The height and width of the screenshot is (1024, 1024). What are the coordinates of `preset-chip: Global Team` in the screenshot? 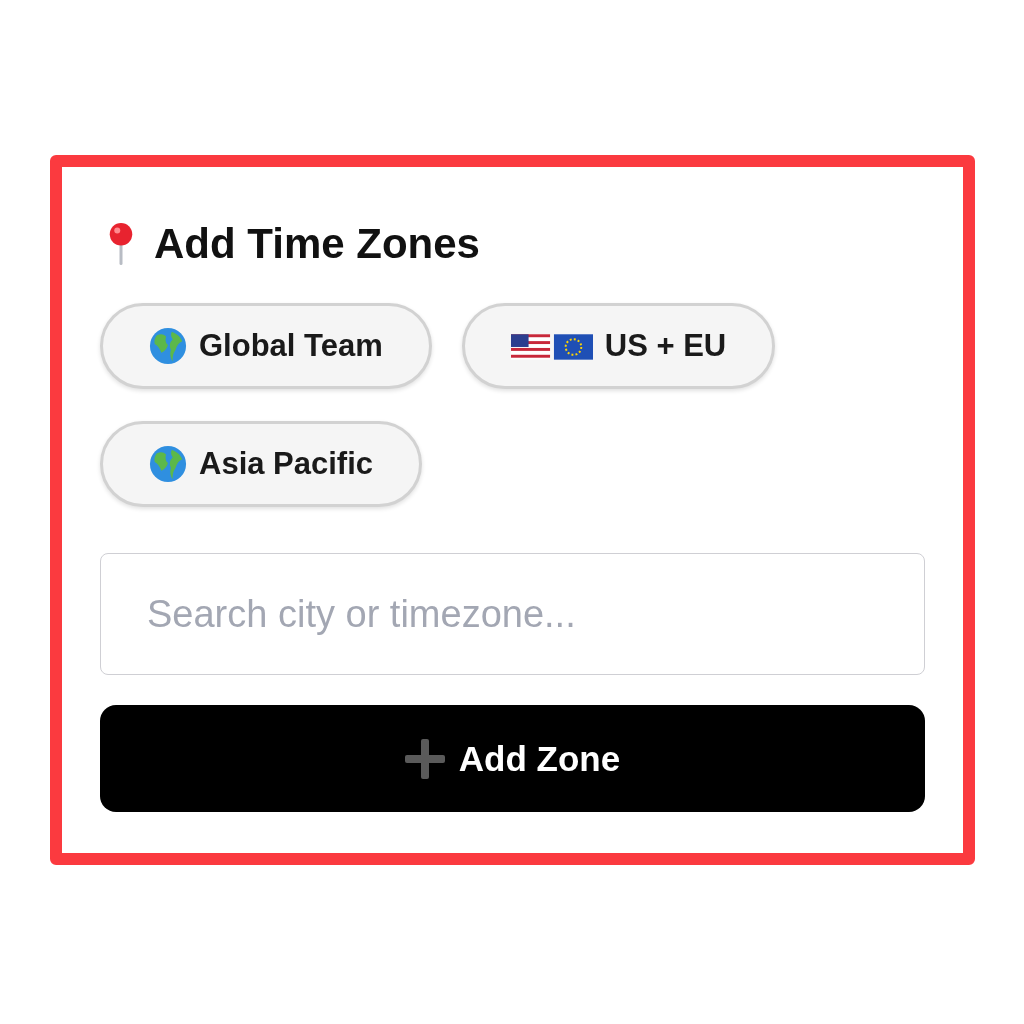 It's located at (266, 346).